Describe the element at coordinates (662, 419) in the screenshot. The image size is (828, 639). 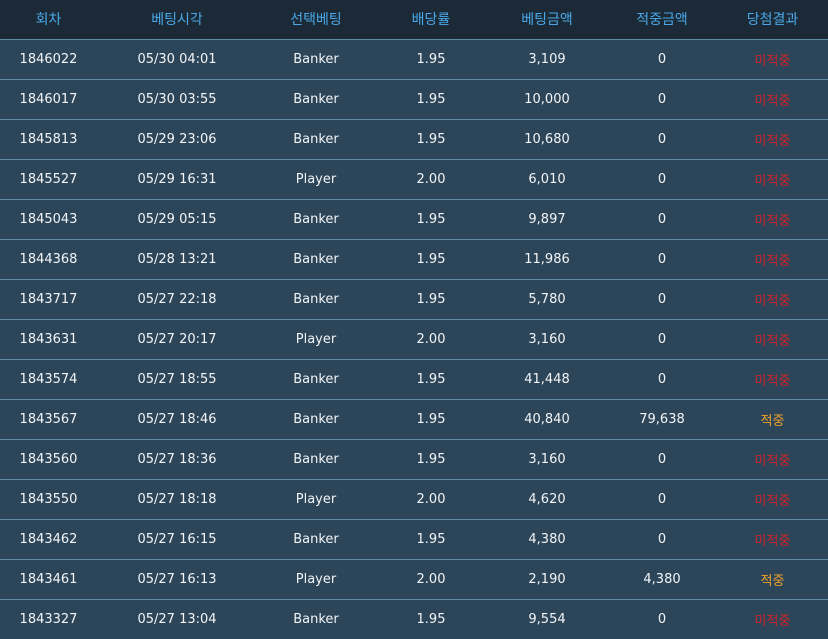
I see `cell-payout-amount: 79,638` at that location.